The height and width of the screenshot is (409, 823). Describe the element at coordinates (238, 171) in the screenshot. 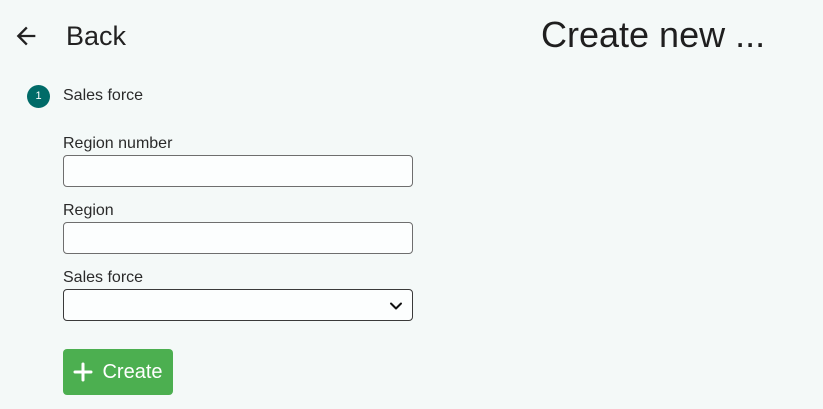

I see `region-number-input` at that location.